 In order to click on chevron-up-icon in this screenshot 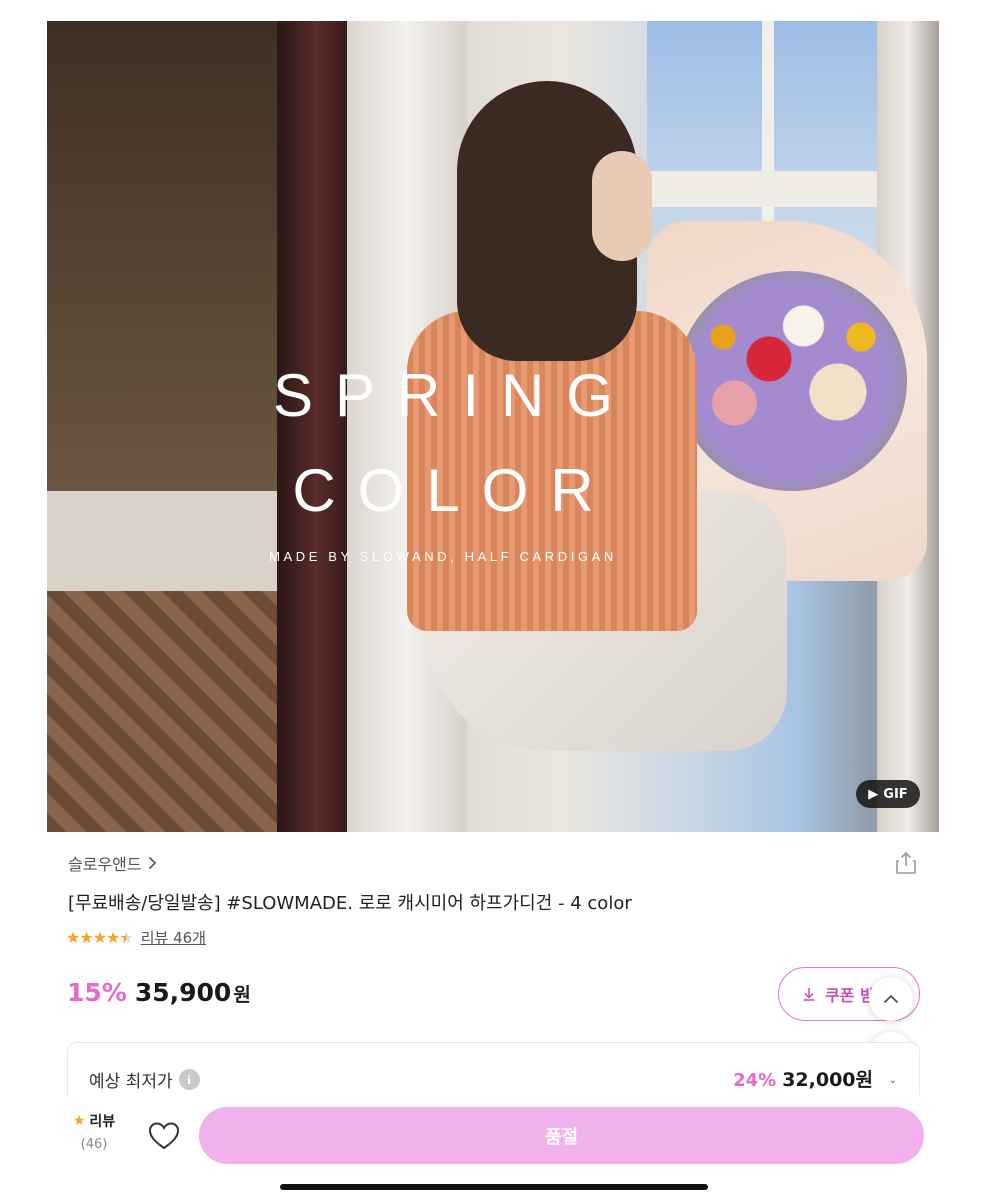, I will do `click(891, 999)`.